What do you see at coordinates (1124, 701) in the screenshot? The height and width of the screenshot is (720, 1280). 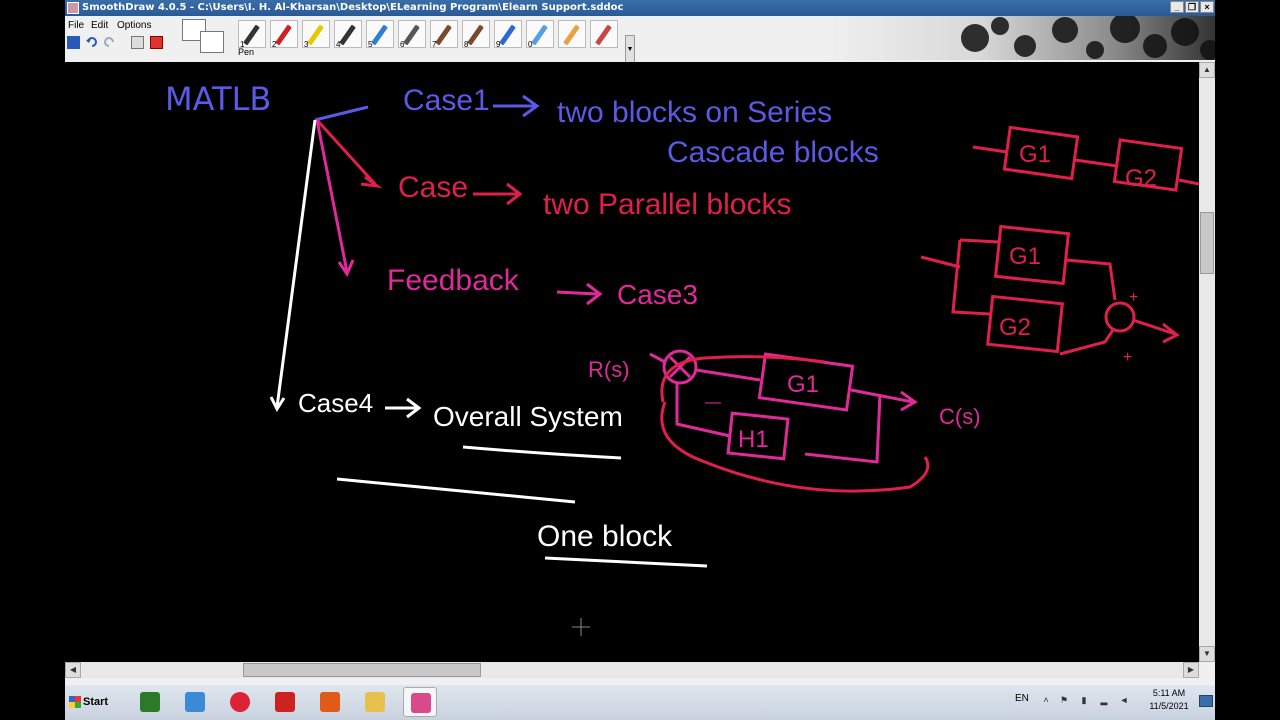 I see `volume-icon: ◄` at bounding box center [1124, 701].